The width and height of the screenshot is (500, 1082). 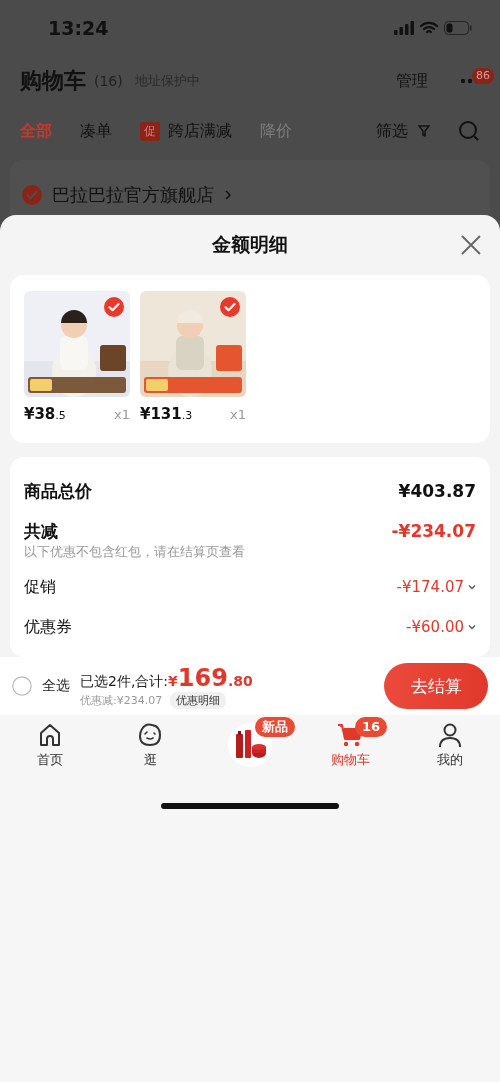 I want to click on saving-text: 优惠减:¥234.07, so click(x=121, y=700).